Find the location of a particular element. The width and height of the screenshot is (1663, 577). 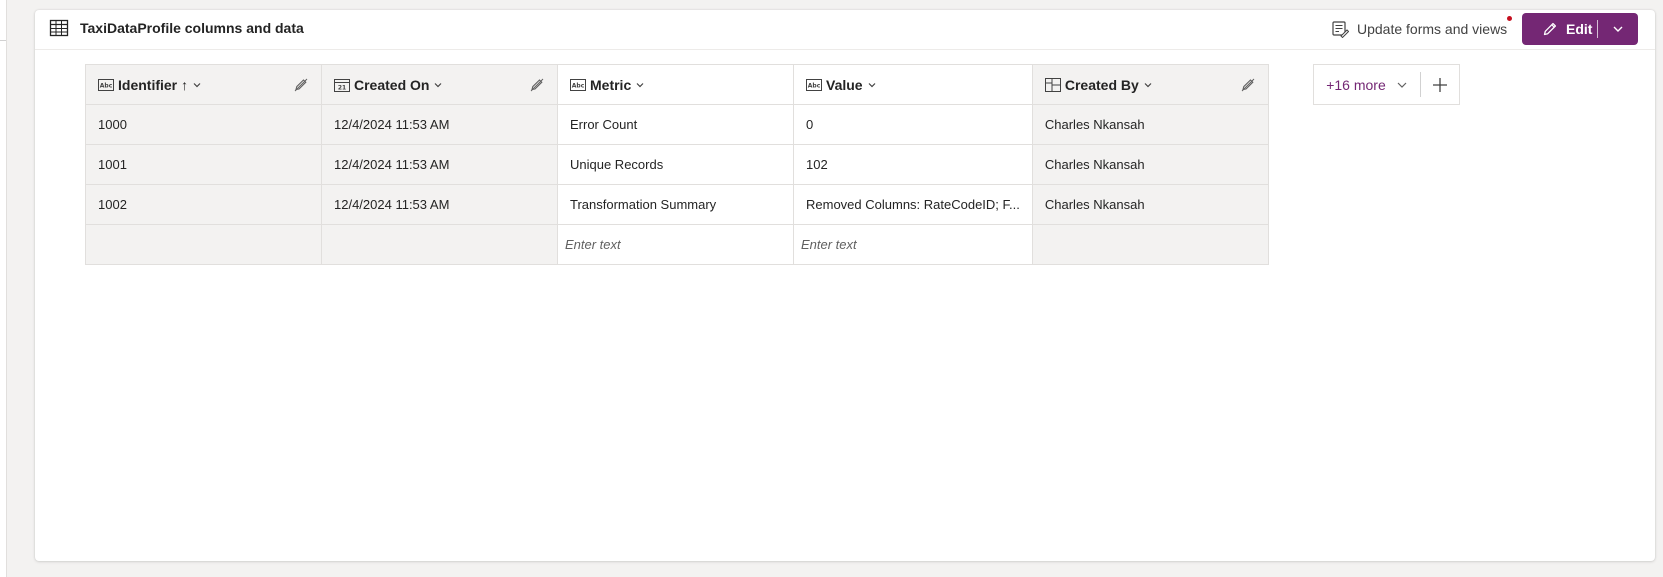

new-cell-created-by is located at coordinates (1150, 244).